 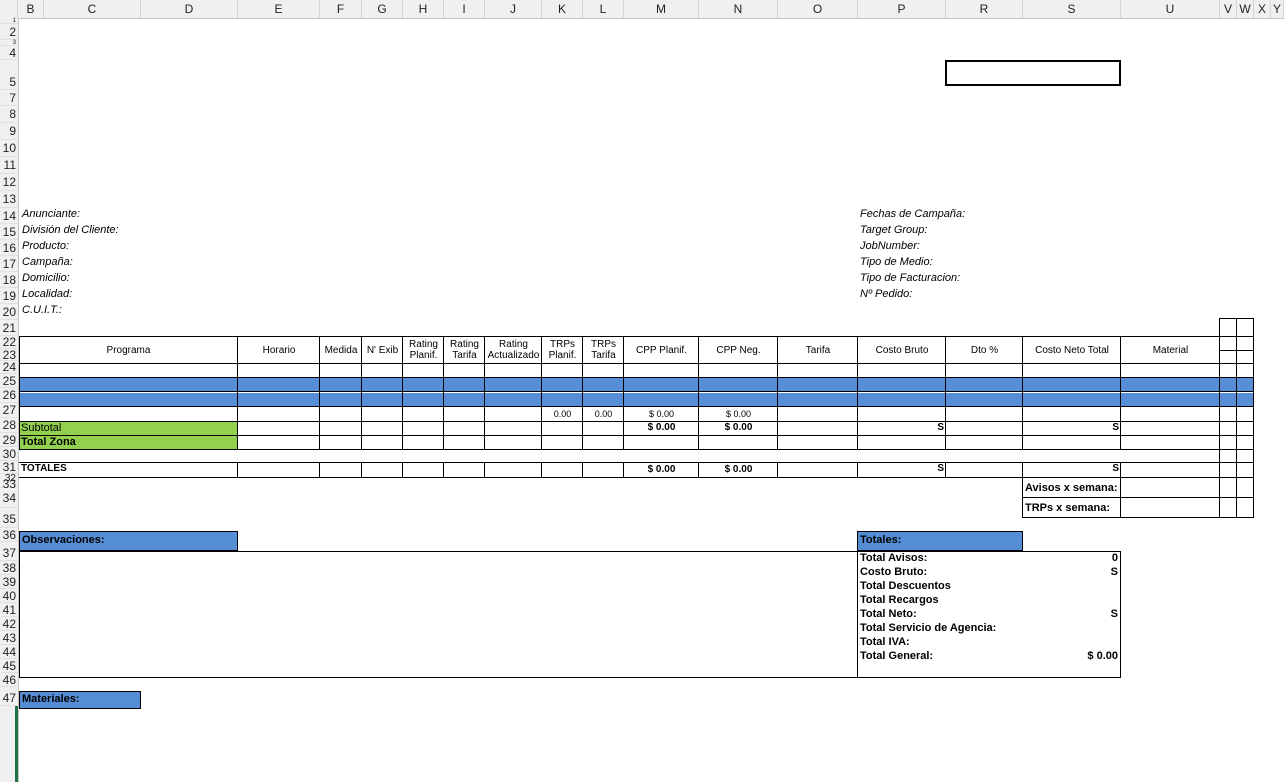 What do you see at coordinates (9, 264) in the screenshot?
I see `row-header: 17` at bounding box center [9, 264].